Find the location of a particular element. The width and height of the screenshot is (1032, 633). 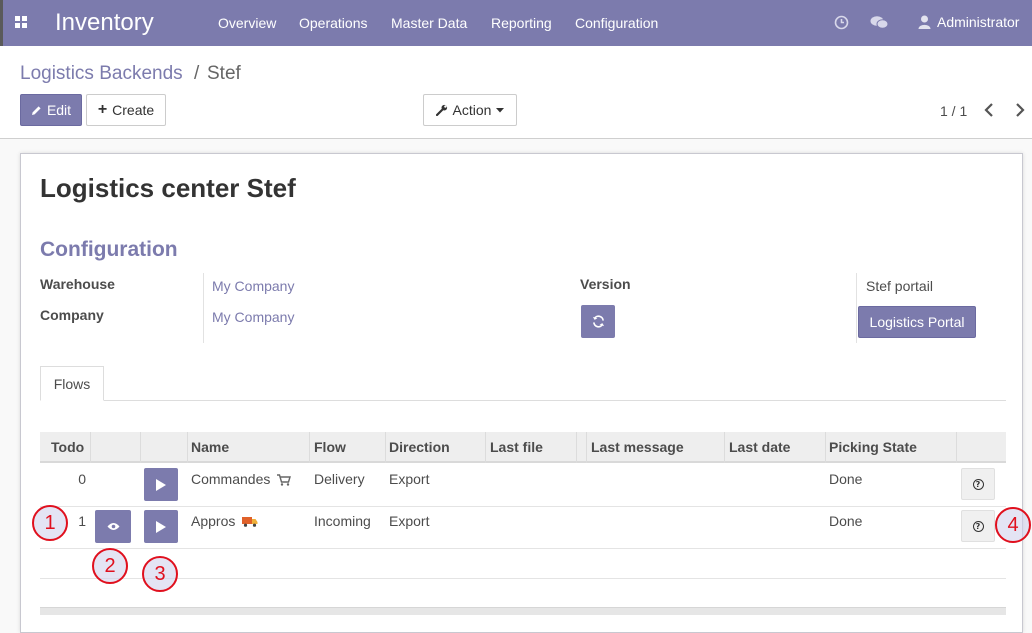

version-value: Stef portail is located at coordinates (899, 286).